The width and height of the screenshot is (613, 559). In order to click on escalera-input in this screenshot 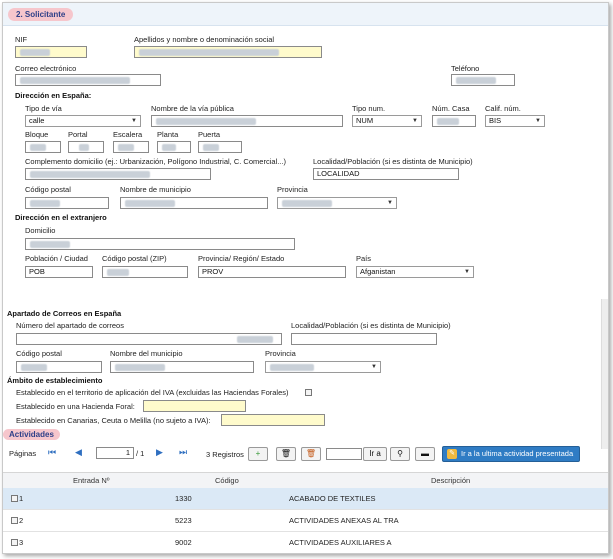, I will do `click(131, 147)`.